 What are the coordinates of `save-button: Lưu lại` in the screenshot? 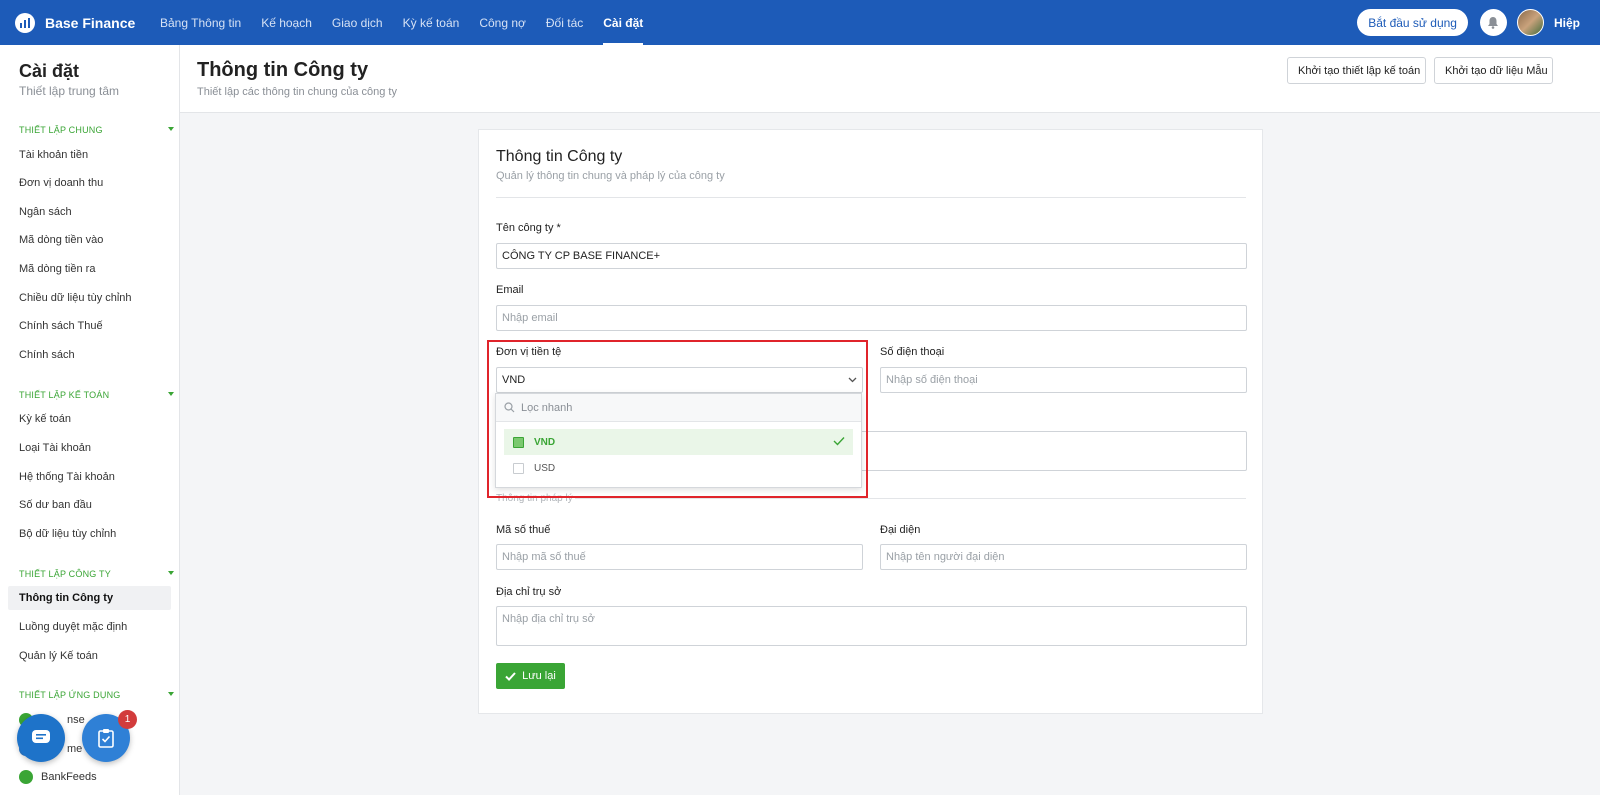 It's located at (530, 676).